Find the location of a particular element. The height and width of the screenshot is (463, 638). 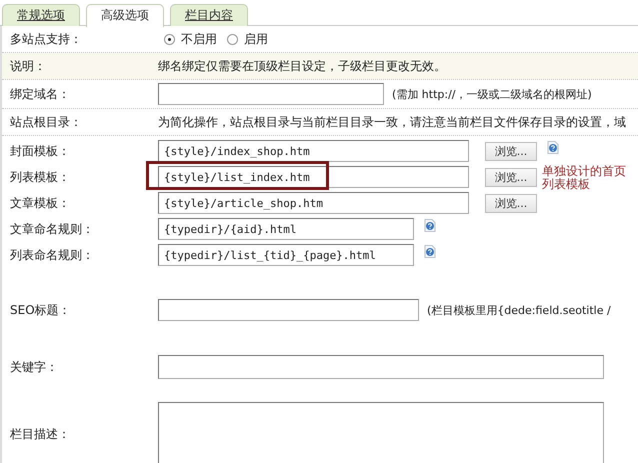

description-field is located at coordinates (381, 432).